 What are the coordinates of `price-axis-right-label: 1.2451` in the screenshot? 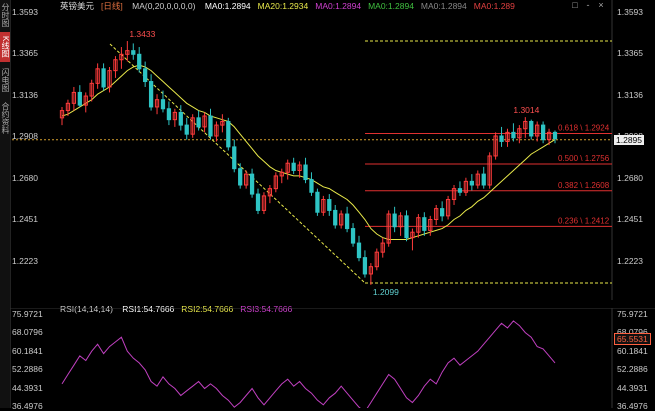 It's located at (630, 219).